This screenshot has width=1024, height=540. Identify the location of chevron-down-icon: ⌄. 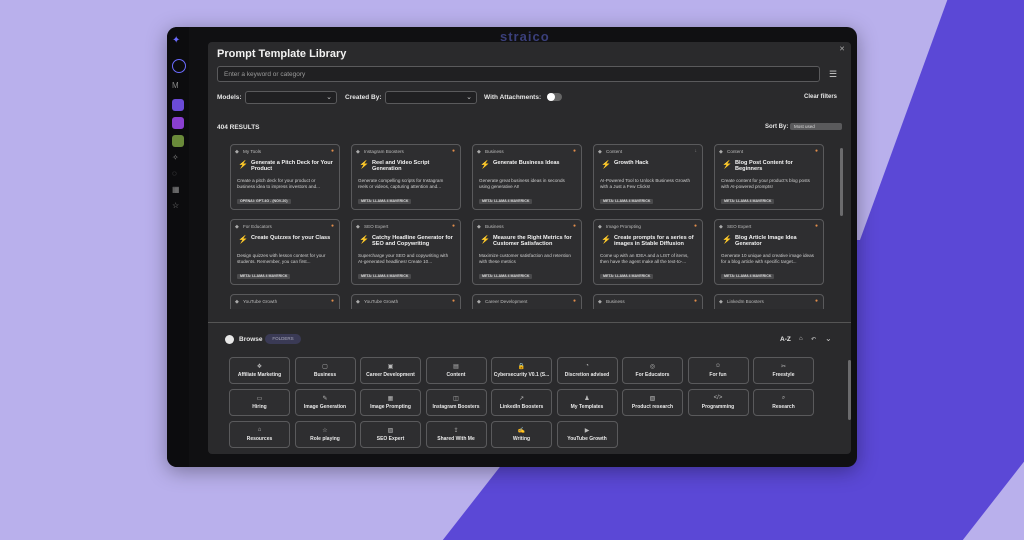
(828, 338).